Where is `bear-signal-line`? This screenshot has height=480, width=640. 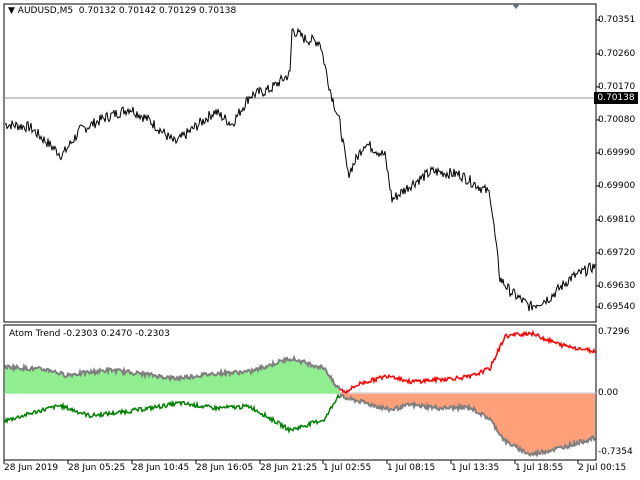
bear-signal-line is located at coordinates (467, 362).